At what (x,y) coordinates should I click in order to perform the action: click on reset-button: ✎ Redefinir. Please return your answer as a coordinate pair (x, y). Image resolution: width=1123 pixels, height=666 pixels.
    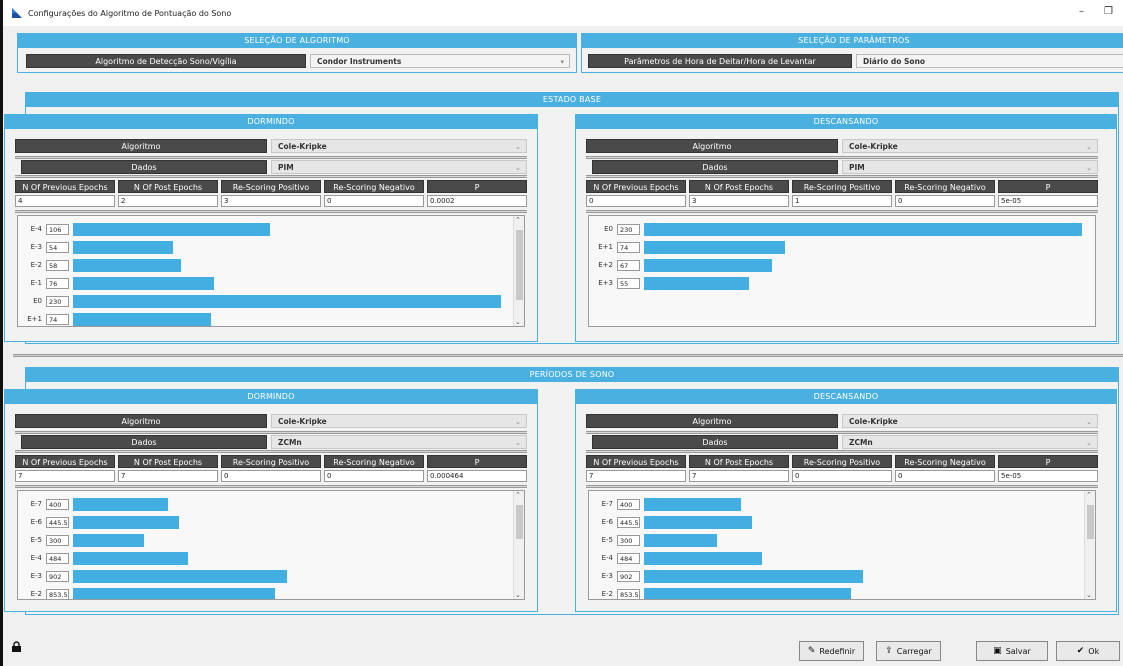
    Looking at the image, I should click on (831, 651).